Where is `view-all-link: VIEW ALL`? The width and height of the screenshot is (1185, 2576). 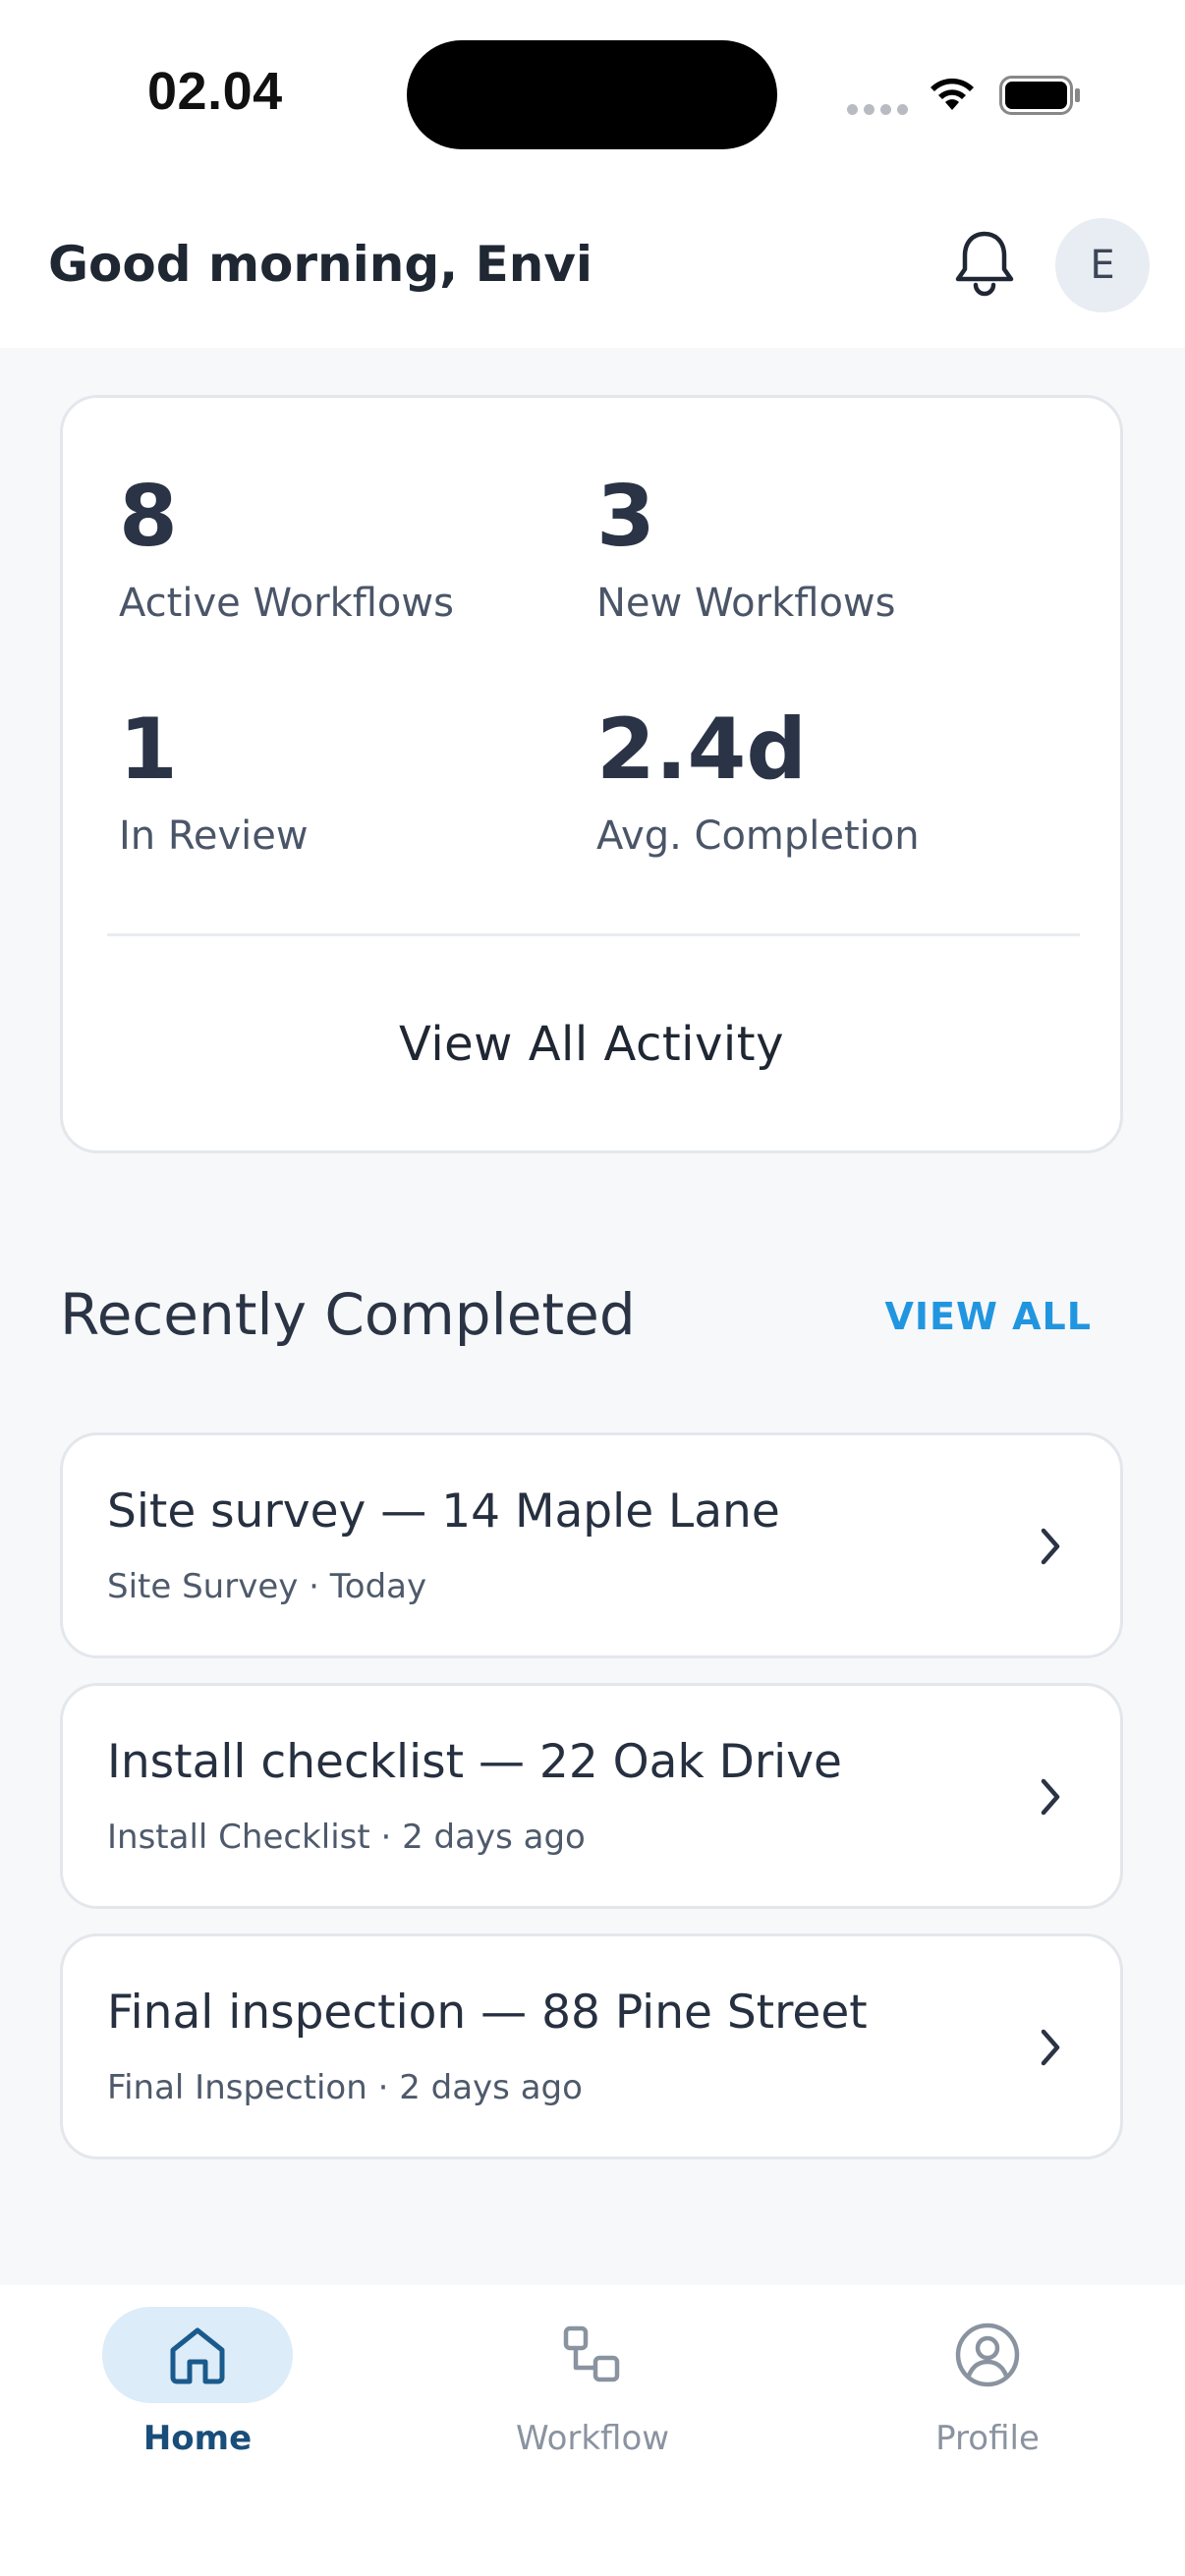 view-all-link: VIEW ALL is located at coordinates (989, 1316).